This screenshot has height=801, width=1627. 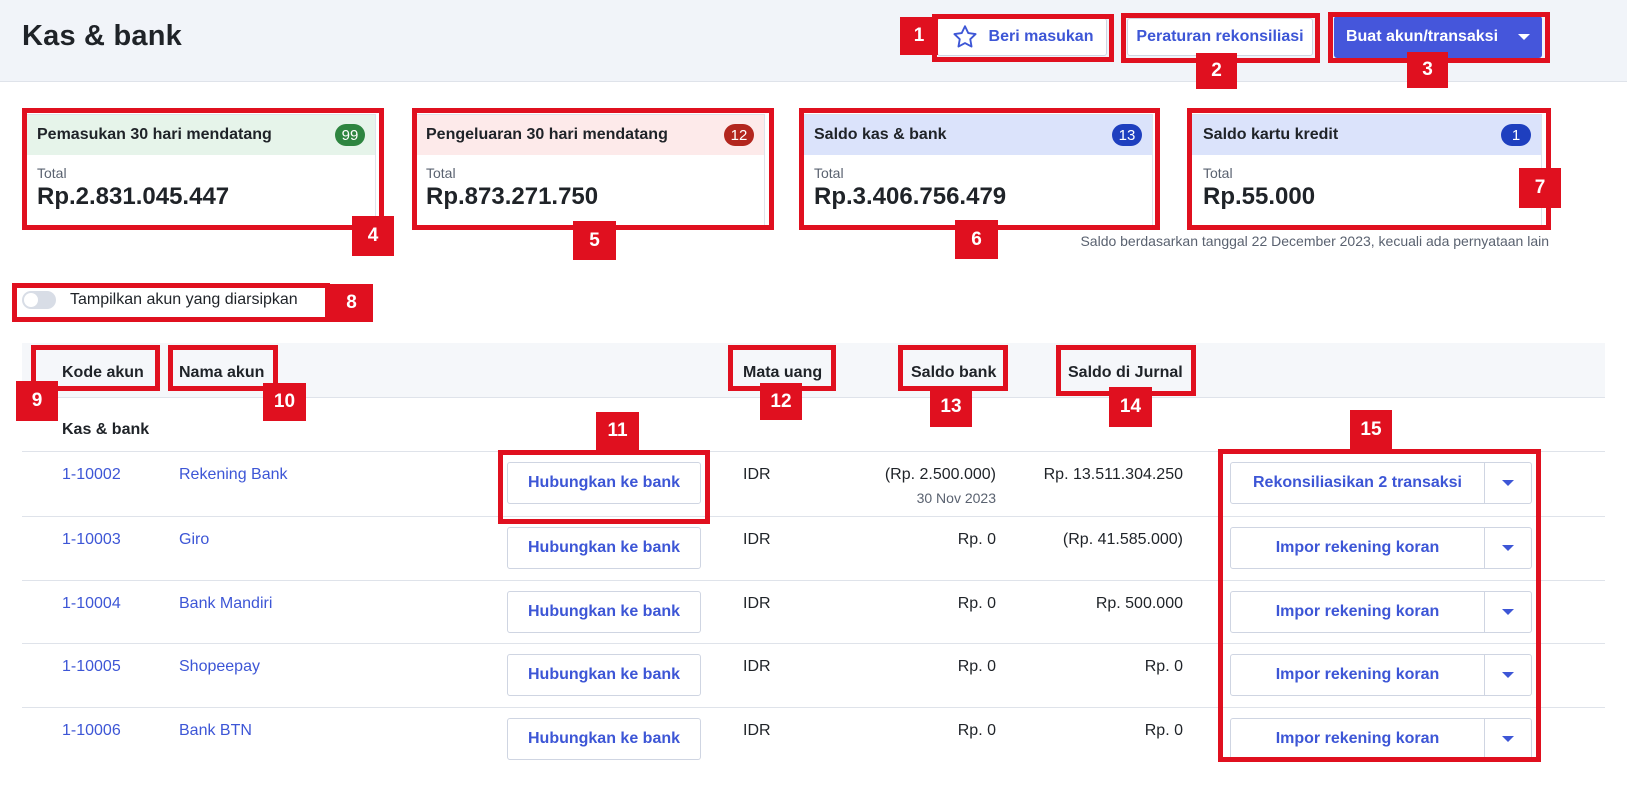 I want to click on card-amount: Rp.3.406.756.479, so click(x=910, y=196).